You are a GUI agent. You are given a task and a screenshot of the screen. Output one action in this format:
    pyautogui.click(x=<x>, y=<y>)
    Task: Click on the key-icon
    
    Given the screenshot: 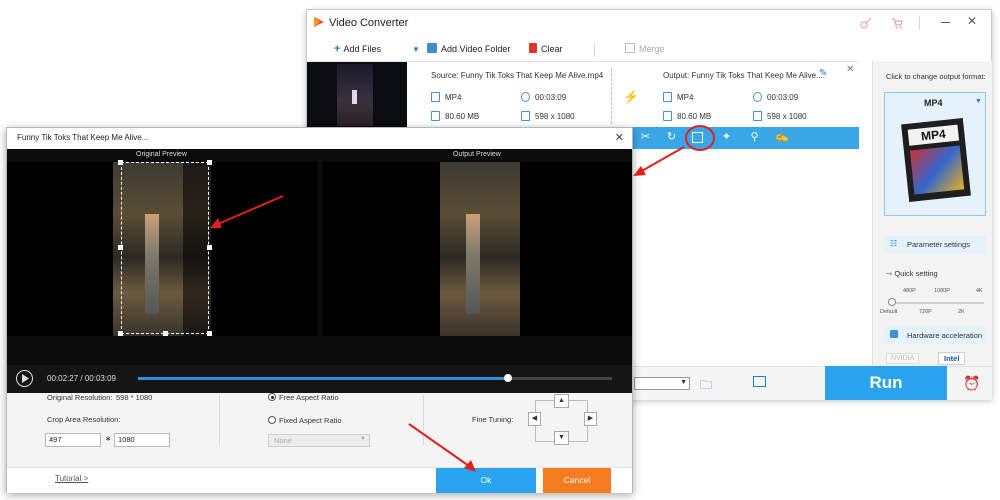 What is the action you would take?
    pyautogui.click(x=866, y=23)
    